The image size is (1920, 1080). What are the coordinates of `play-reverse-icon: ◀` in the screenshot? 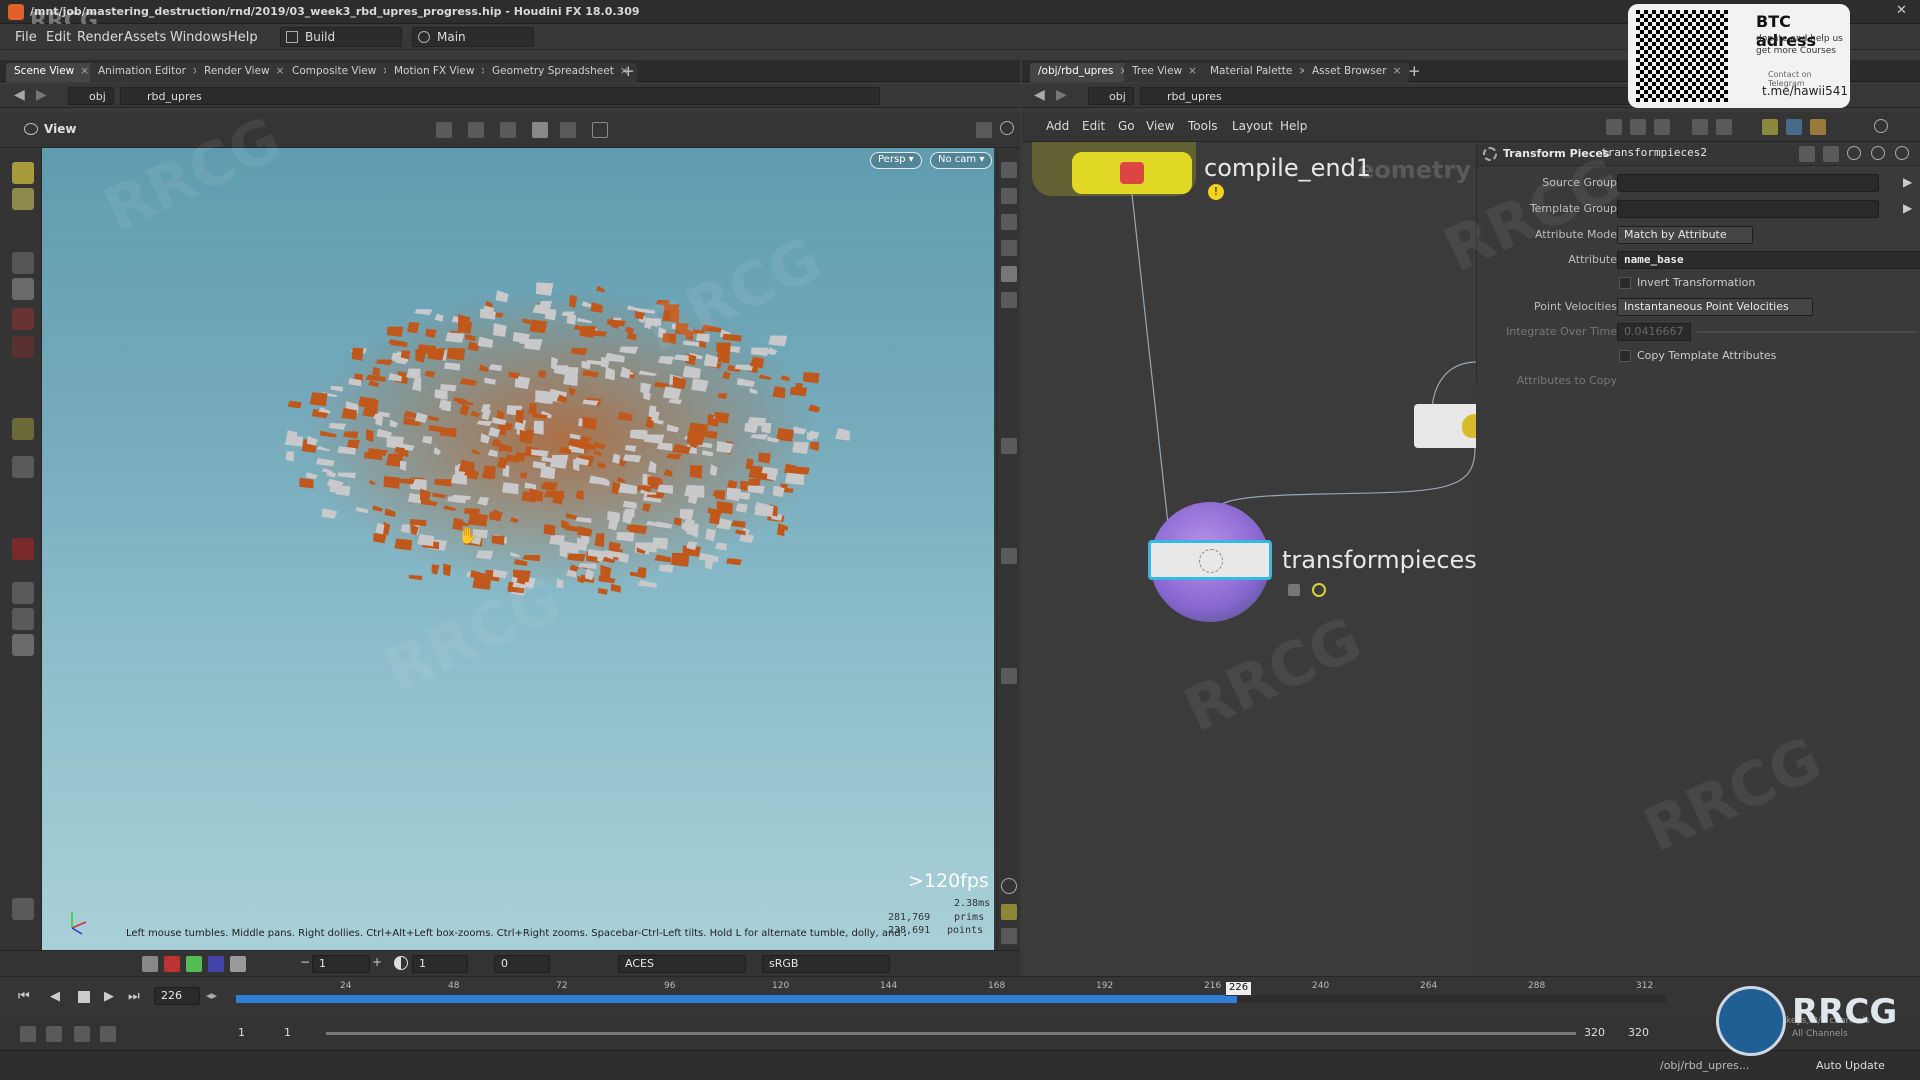 It's located at (55, 996).